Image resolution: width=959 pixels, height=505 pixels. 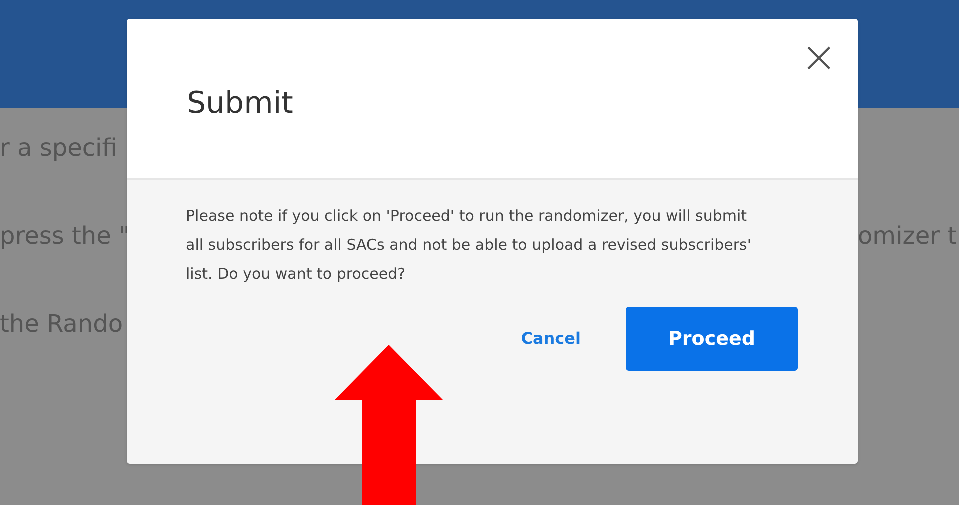 I want to click on proceed-button: Proceed, so click(x=712, y=339).